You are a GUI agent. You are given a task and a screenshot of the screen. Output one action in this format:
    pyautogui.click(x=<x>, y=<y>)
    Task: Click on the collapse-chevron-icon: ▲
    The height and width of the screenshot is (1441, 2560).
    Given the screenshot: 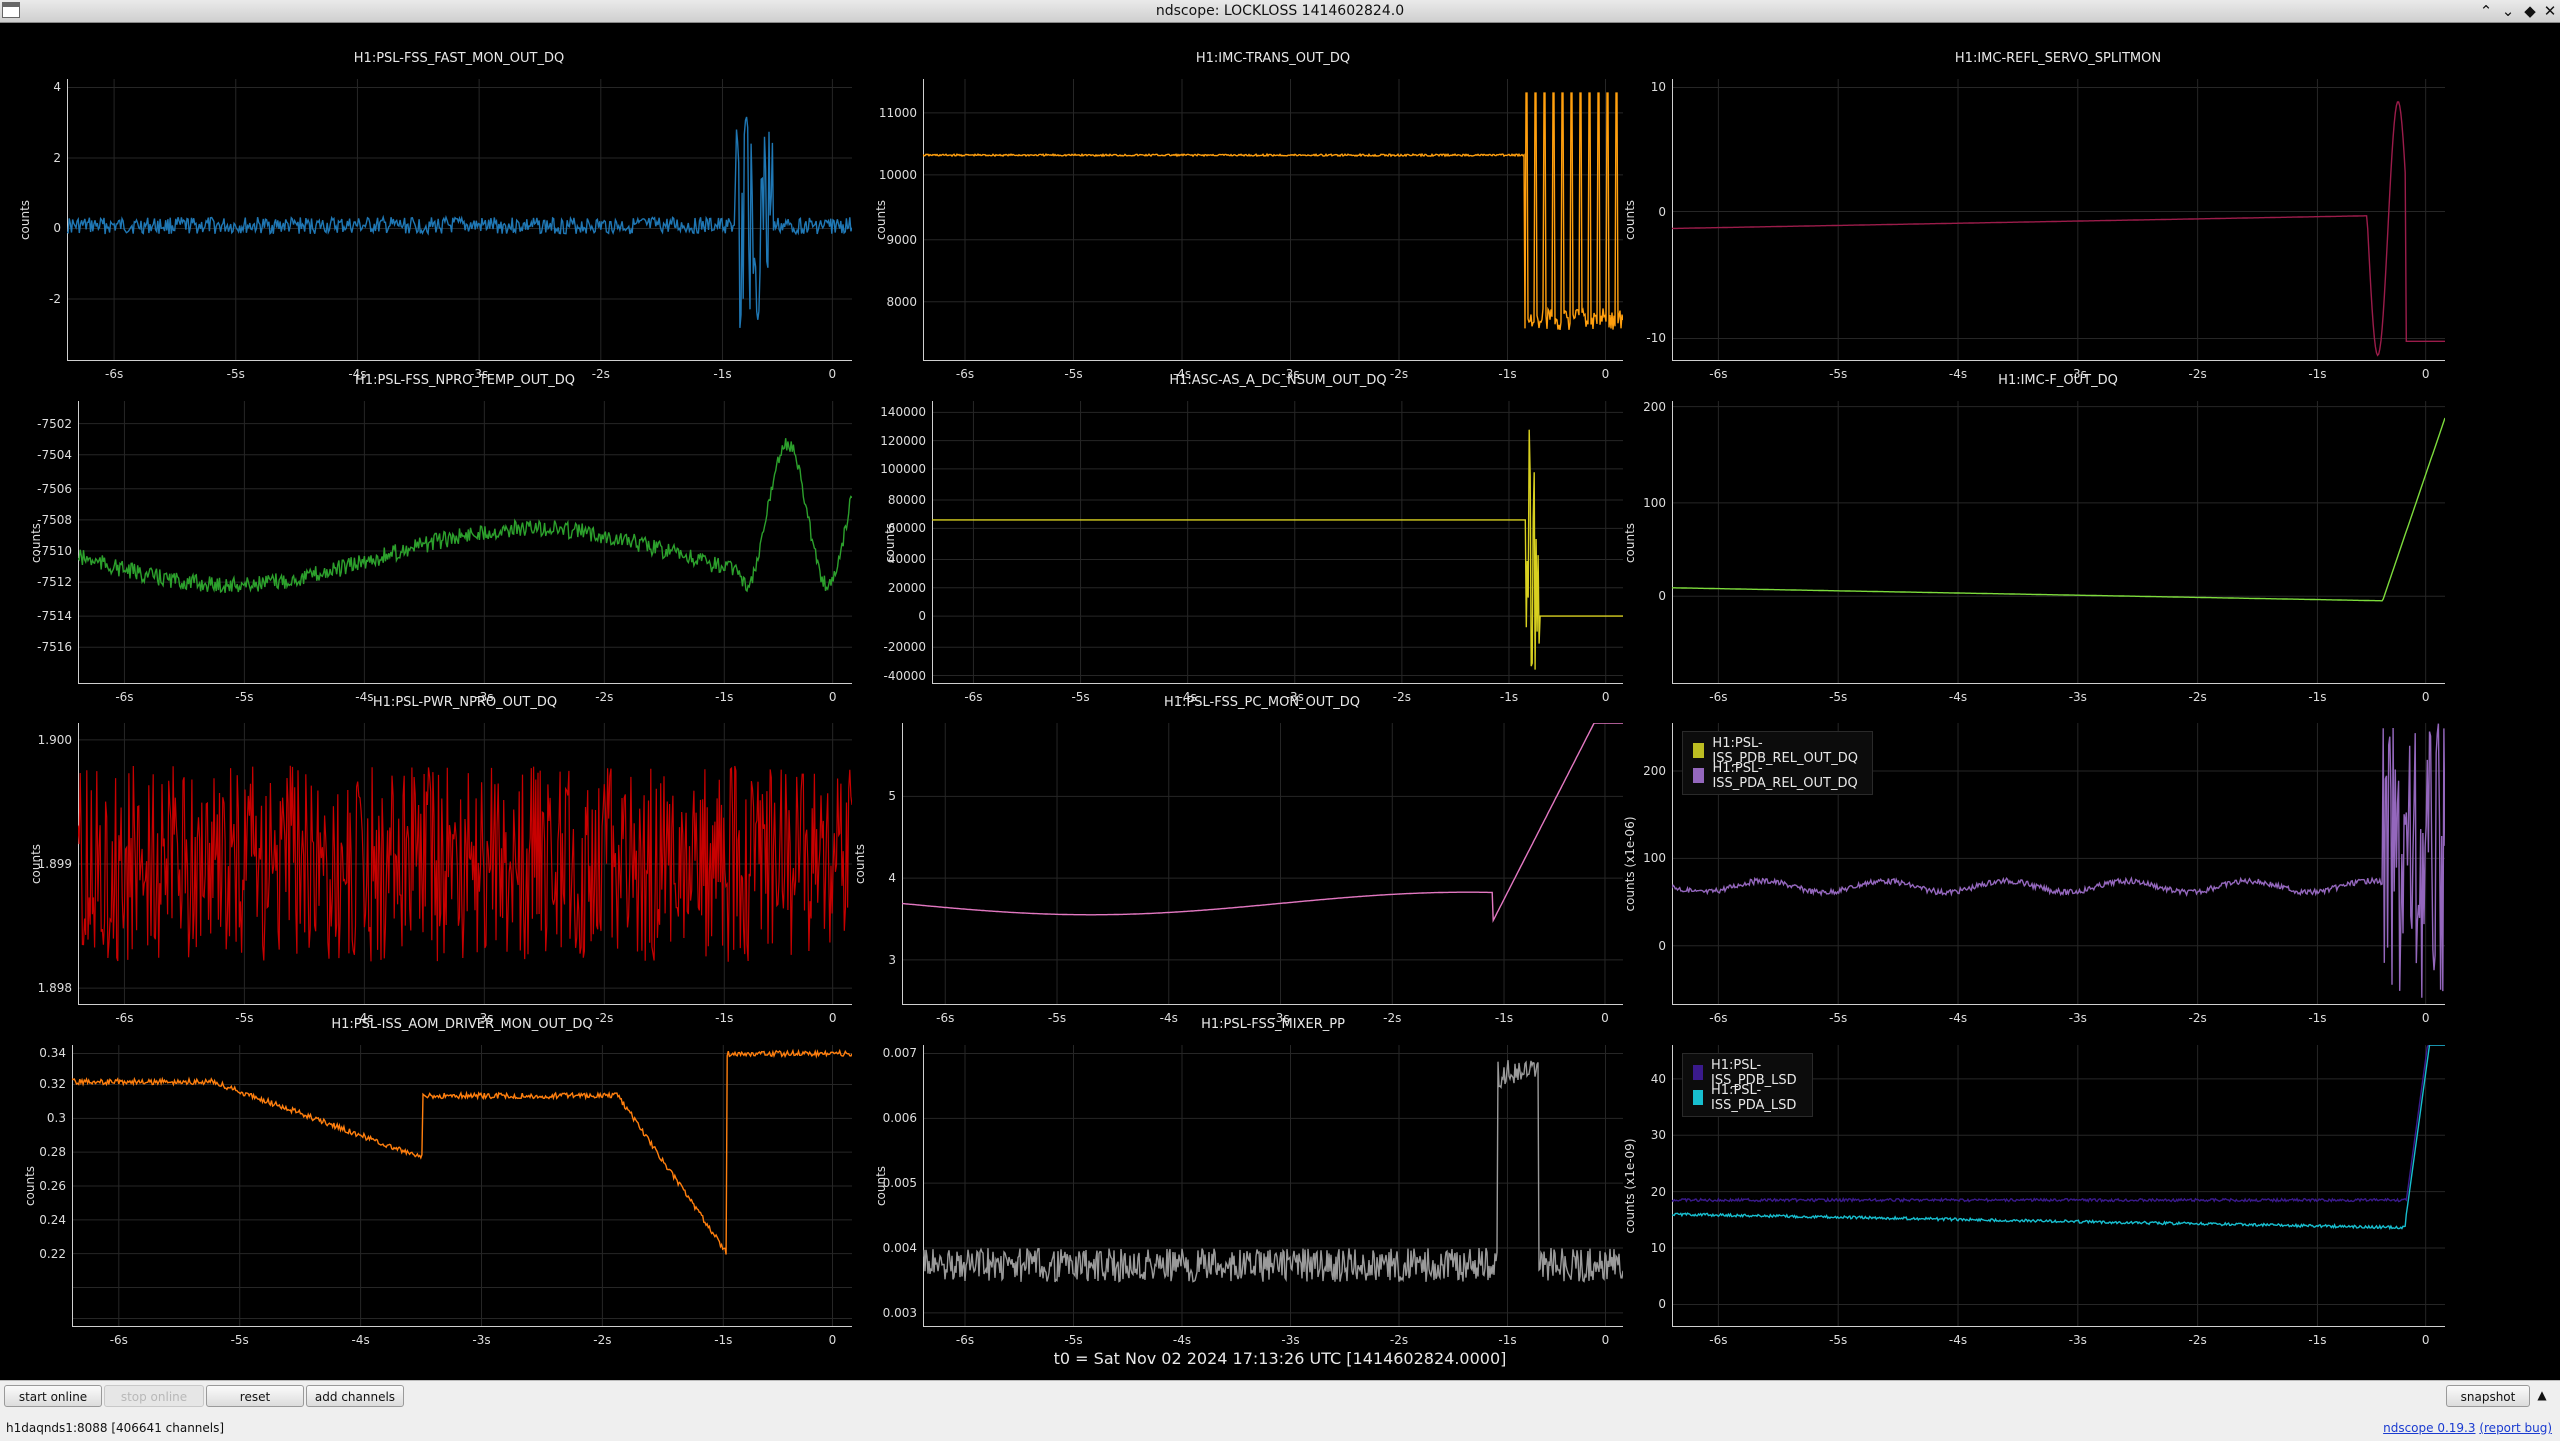 What is the action you would take?
    pyautogui.click(x=2542, y=1395)
    